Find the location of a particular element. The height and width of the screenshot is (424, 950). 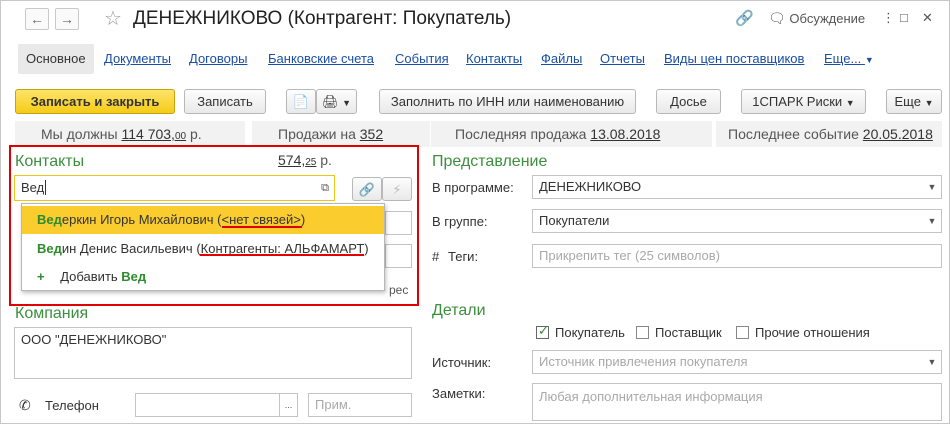

details-heading: Детали is located at coordinates (459, 310).